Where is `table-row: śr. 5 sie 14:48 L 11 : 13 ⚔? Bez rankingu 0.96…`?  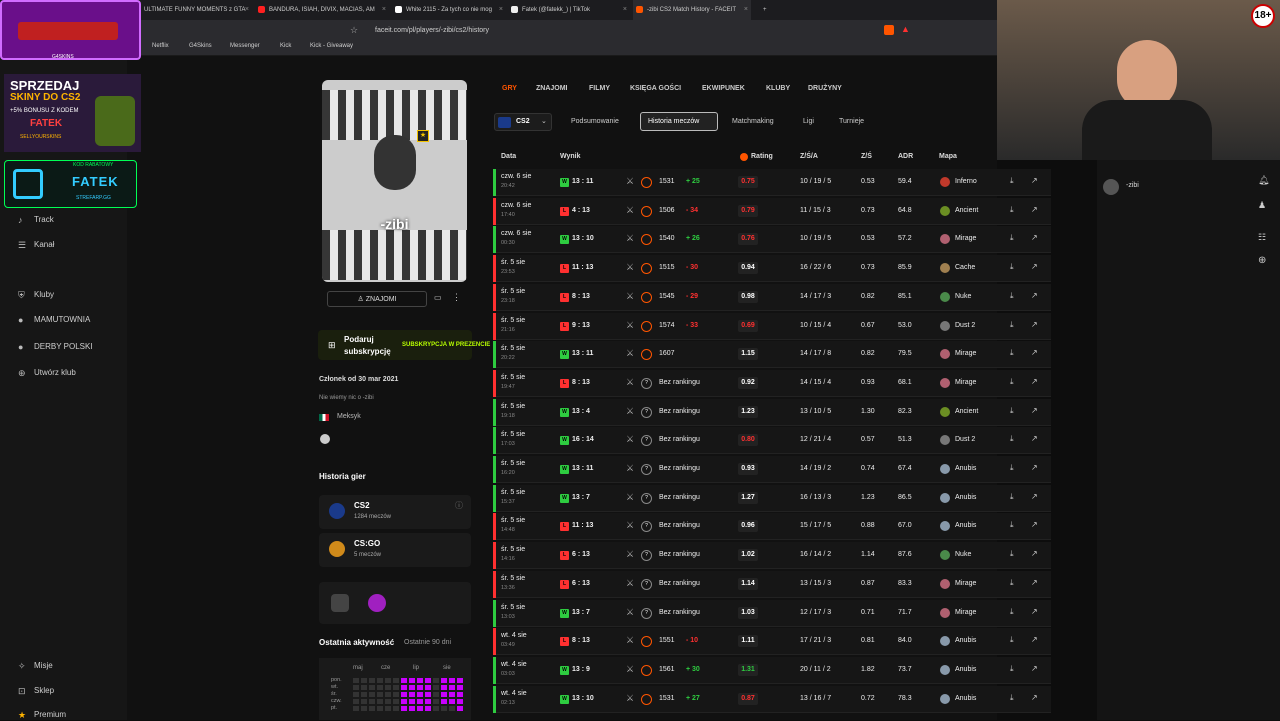
table-row: śr. 5 sie 14:48 L 11 : 13 ⚔? Bez rankingu 0.96… is located at coordinates (772, 527).